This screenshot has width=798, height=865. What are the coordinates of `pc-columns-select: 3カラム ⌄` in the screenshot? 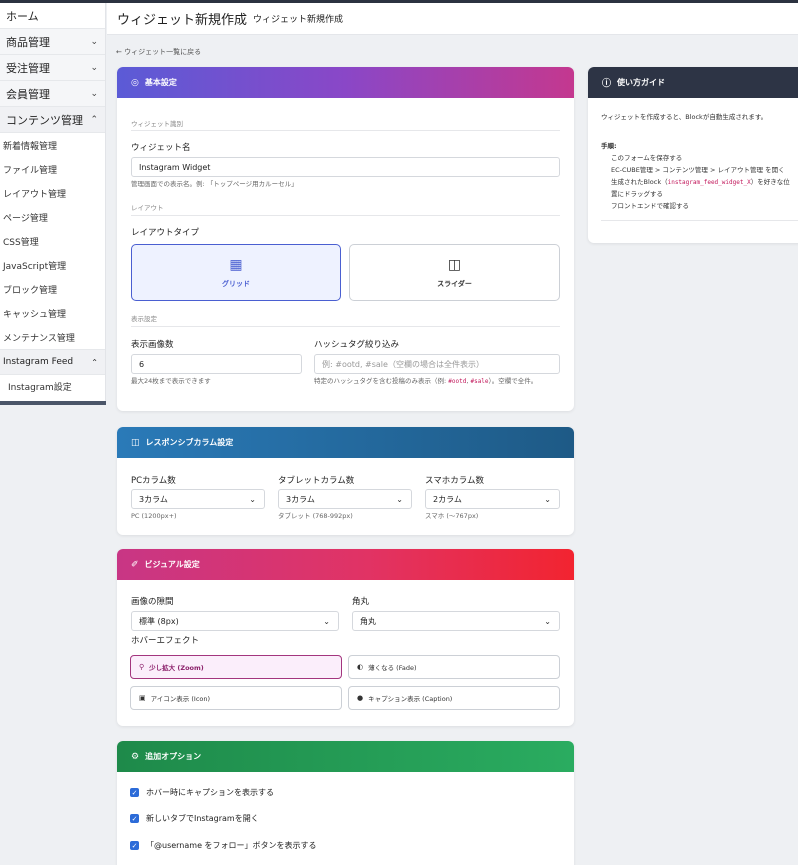 It's located at (198, 499).